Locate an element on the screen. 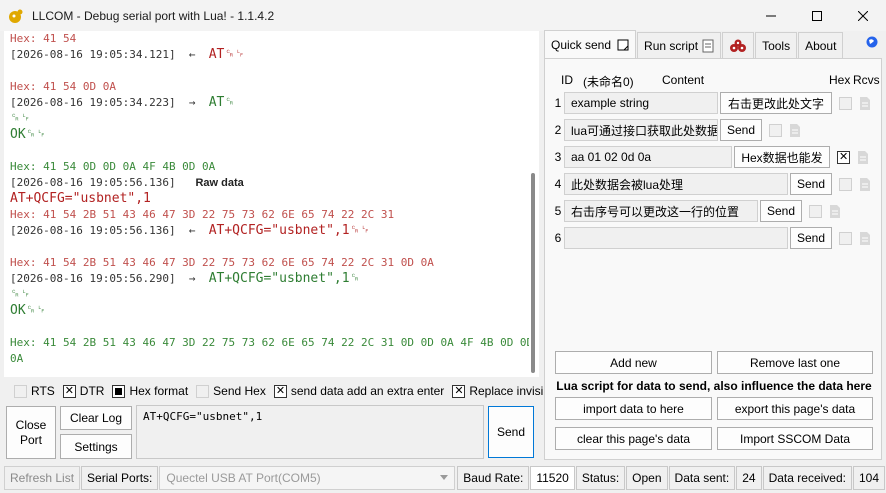 The image size is (886, 493). row-content-field is located at coordinates (676, 238).